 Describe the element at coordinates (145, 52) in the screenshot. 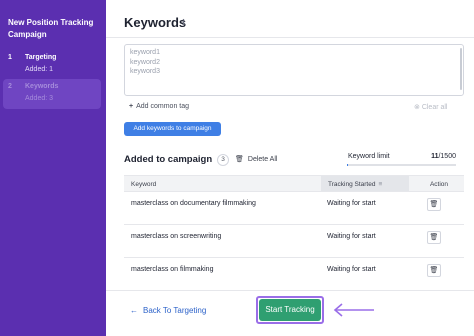

I see `keyword-placeholder-line: keyword1` at that location.